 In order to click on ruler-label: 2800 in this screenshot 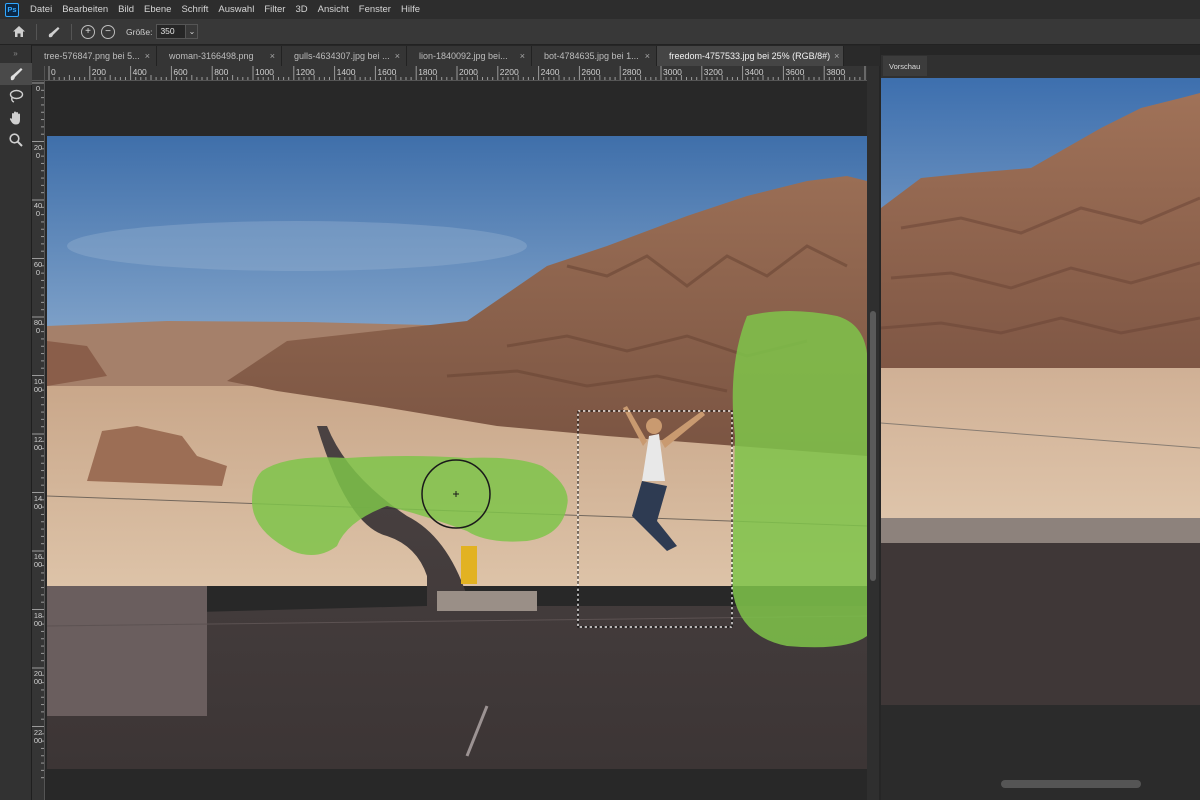, I will do `click(632, 72)`.